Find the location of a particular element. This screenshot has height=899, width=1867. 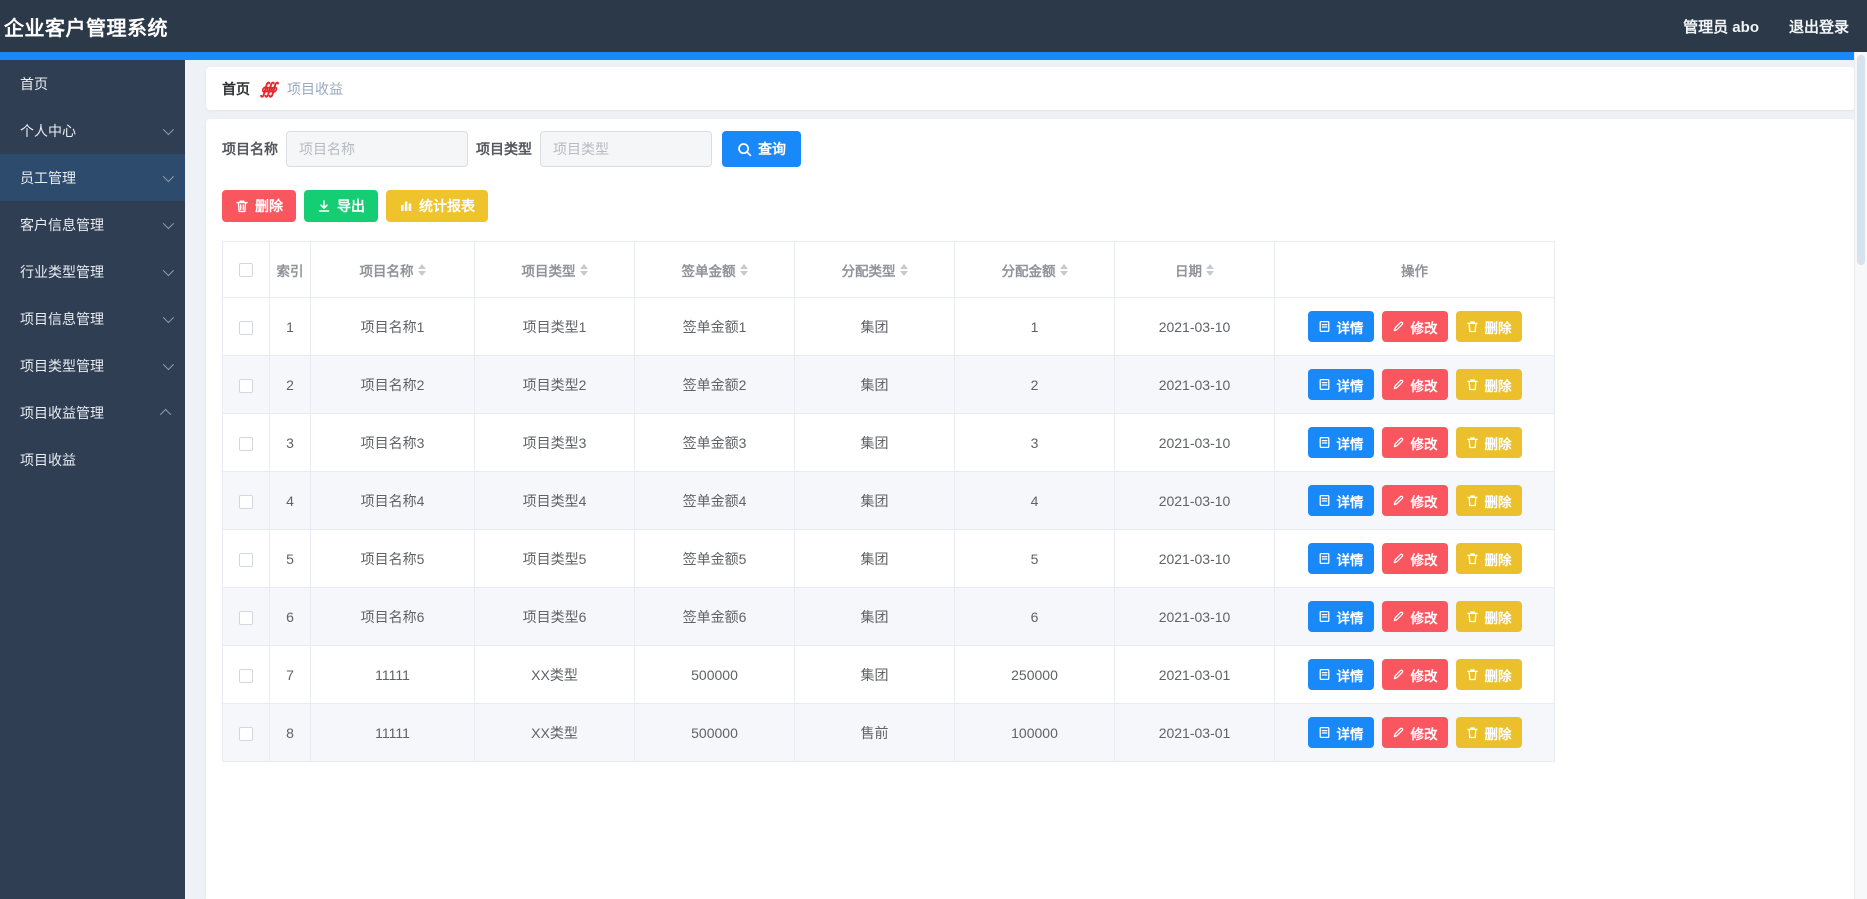

report-button: 统计报表 is located at coordinates (437, 206).